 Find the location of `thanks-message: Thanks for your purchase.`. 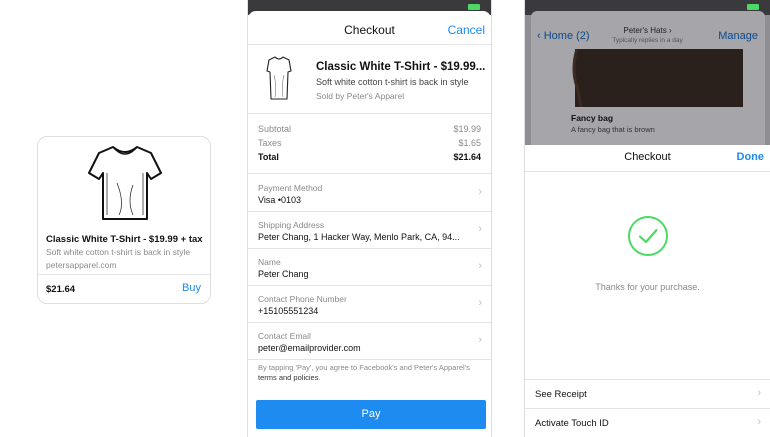

thanks-message: Thanks for your purchase. is located at coordinates (647, 287).